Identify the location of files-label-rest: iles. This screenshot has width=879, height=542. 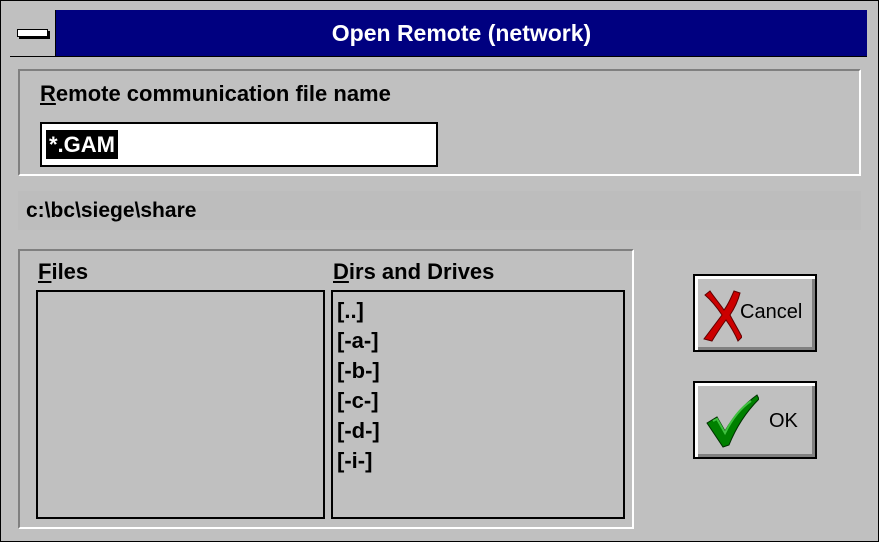
(70, 271).